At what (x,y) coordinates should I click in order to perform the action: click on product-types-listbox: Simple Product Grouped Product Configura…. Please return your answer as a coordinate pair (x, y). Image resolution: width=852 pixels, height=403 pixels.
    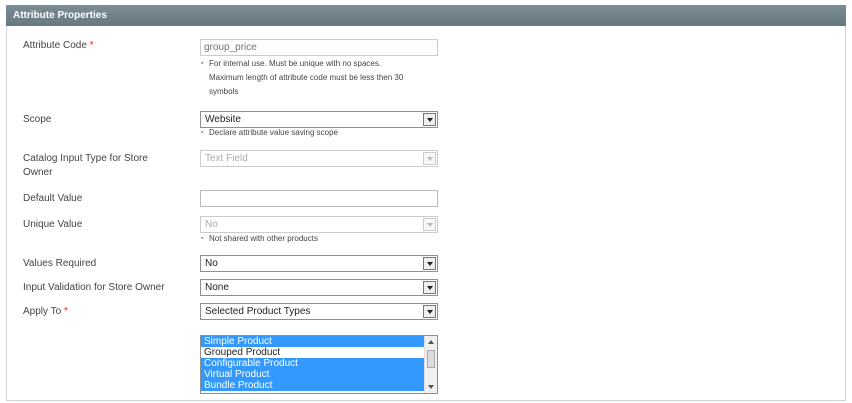
    Looking at the image, I should click on (319, 364).